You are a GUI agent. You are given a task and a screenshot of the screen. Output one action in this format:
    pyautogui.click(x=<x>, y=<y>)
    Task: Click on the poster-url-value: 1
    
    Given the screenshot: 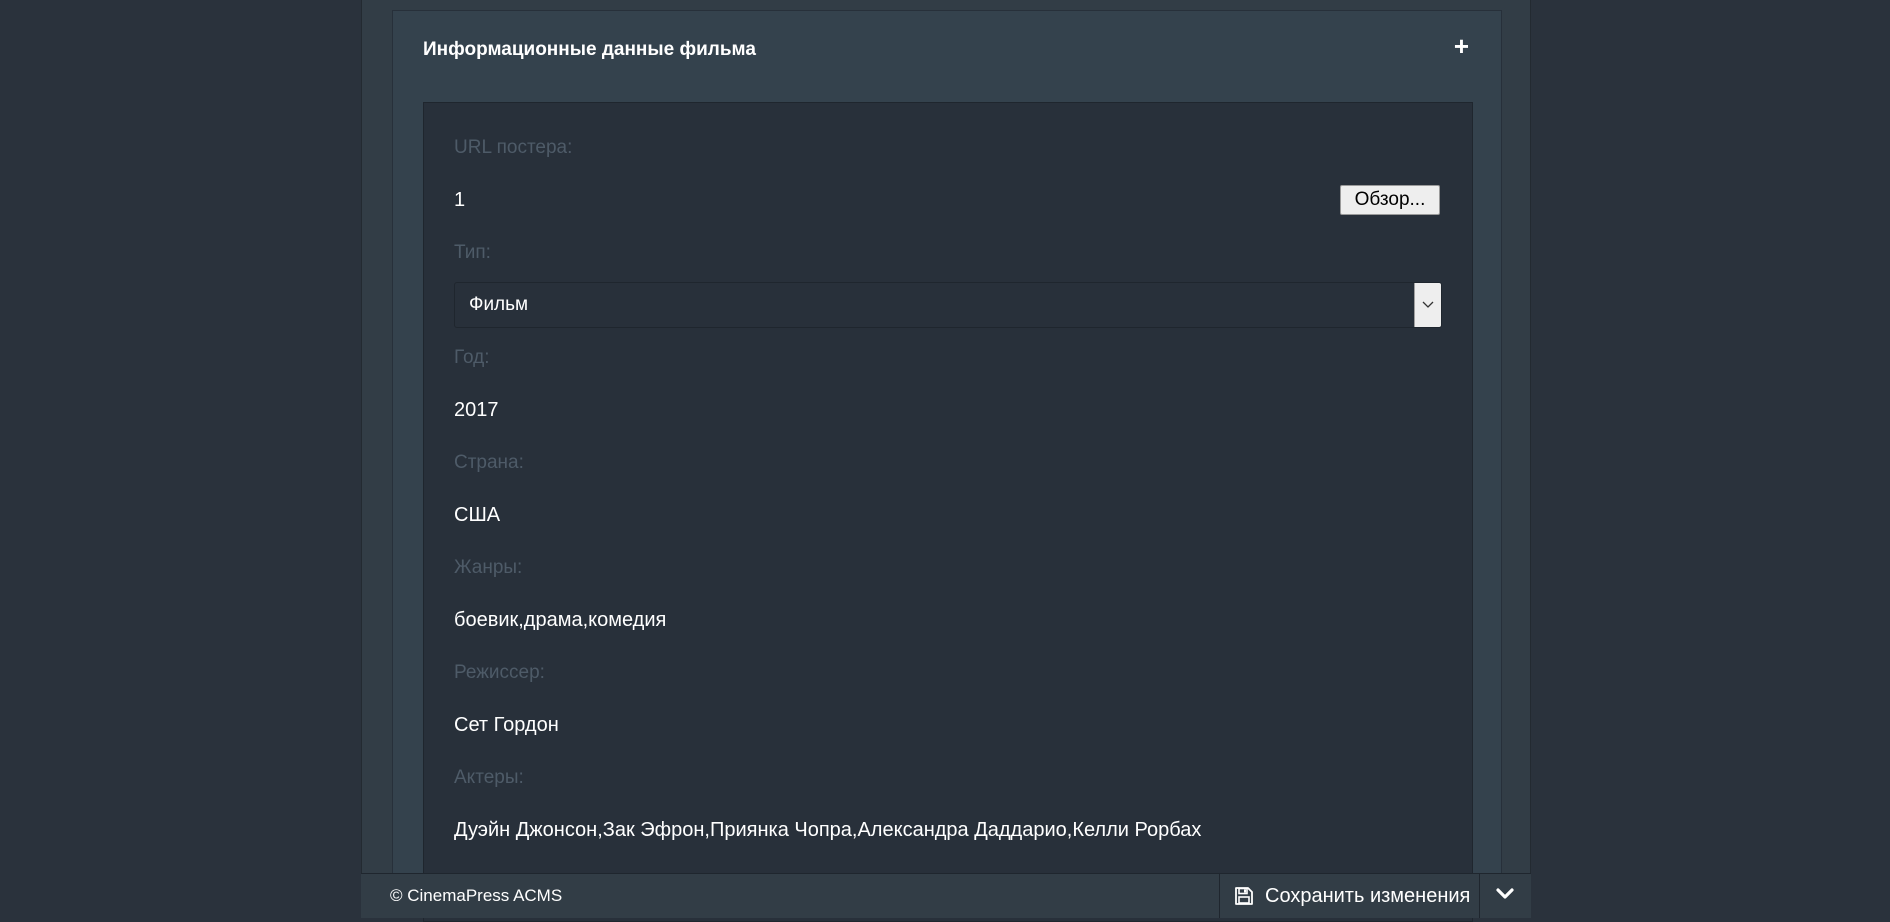 What is the action you would take?
    pyautogui.click(x=459, y=200)
    